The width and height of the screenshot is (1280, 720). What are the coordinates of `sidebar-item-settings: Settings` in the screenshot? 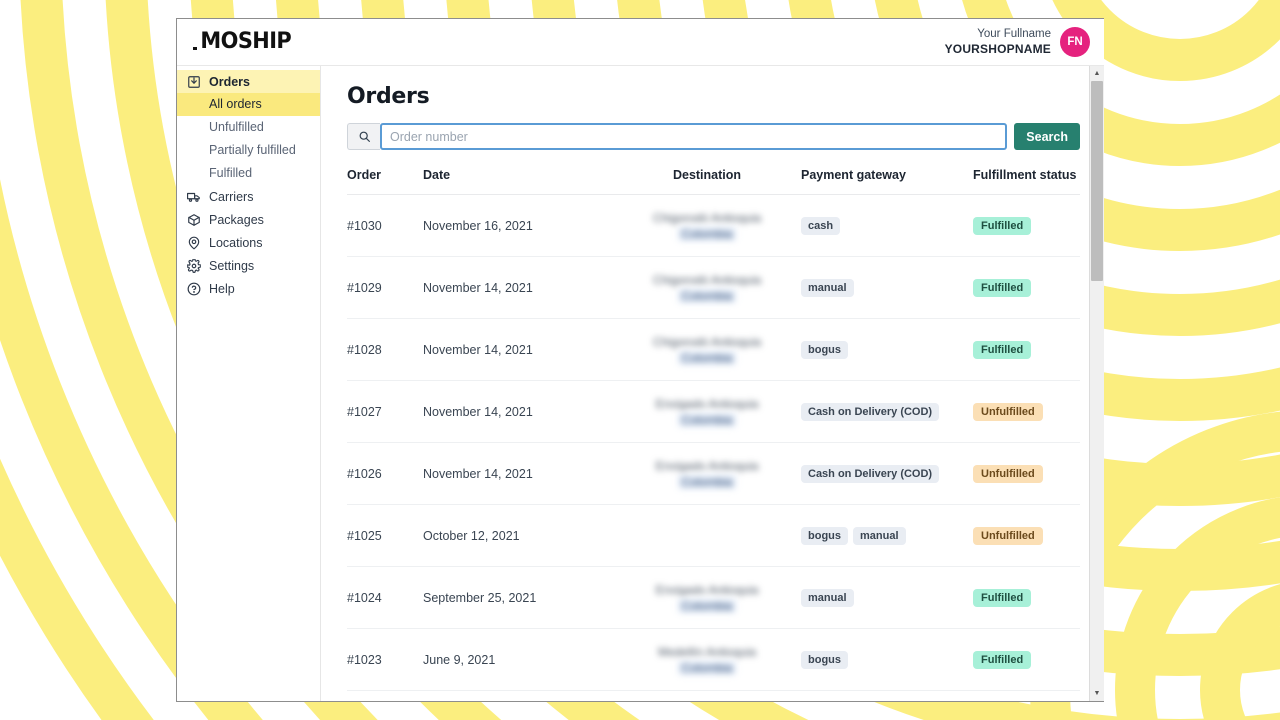 It's located at (248, 265).